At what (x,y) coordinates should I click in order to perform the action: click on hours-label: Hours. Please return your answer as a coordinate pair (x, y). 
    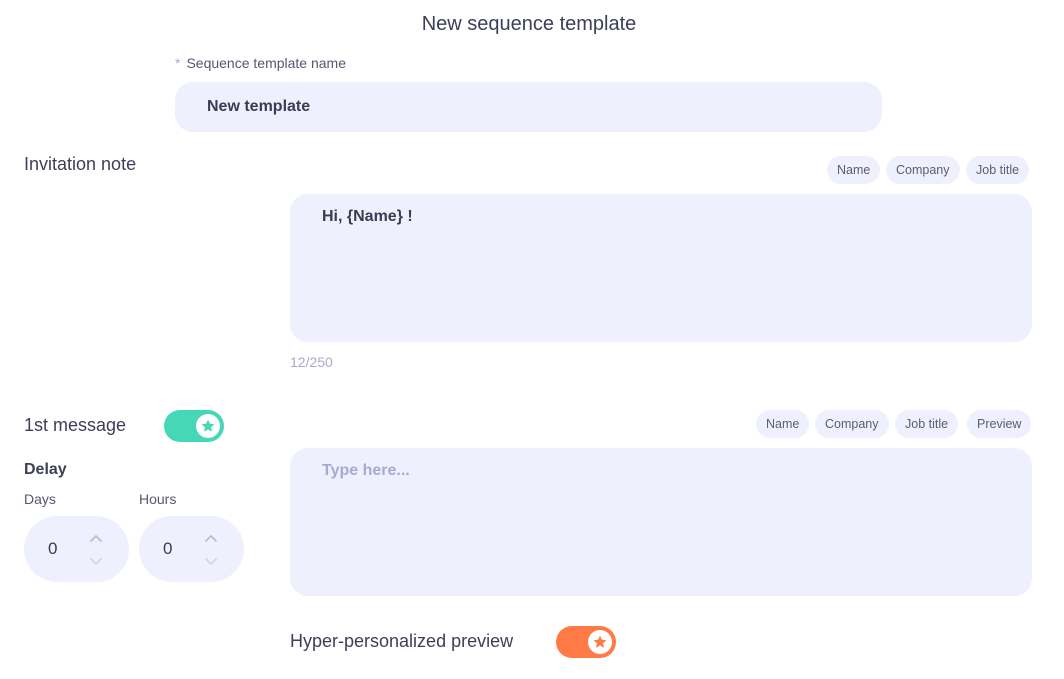
    Looking at the image, I should click on (158, 499).